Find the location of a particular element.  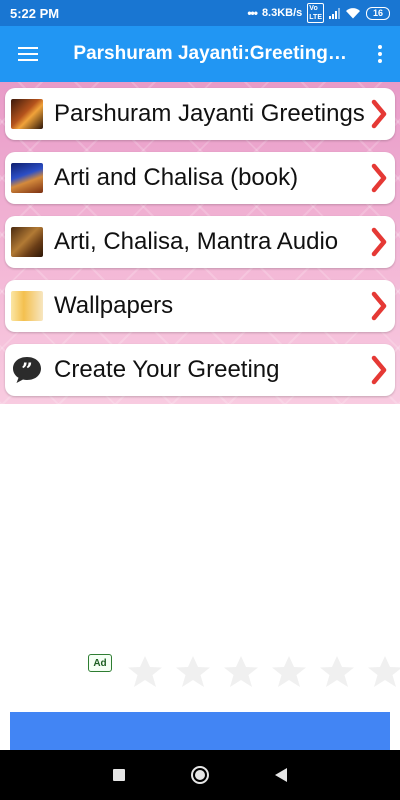

menu-item-label: Arti, Chalisa, Mantra Audio is located at coordinates (196, 241).